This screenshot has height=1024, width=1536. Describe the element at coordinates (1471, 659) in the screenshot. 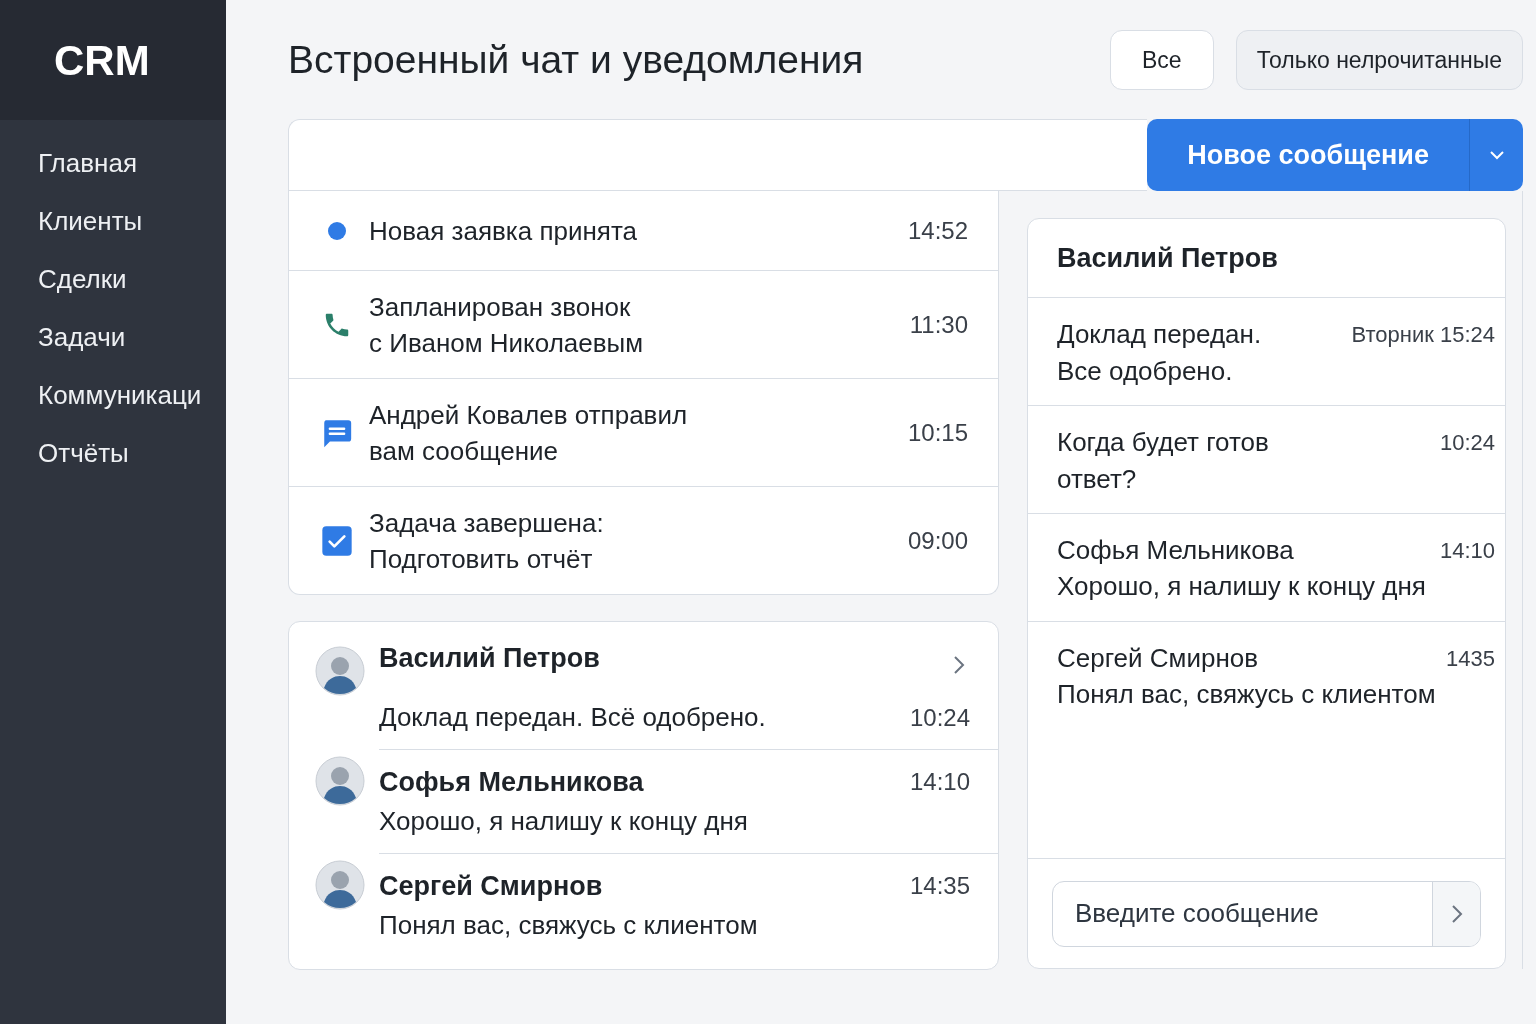

I see `message-time: 1435` at that location.